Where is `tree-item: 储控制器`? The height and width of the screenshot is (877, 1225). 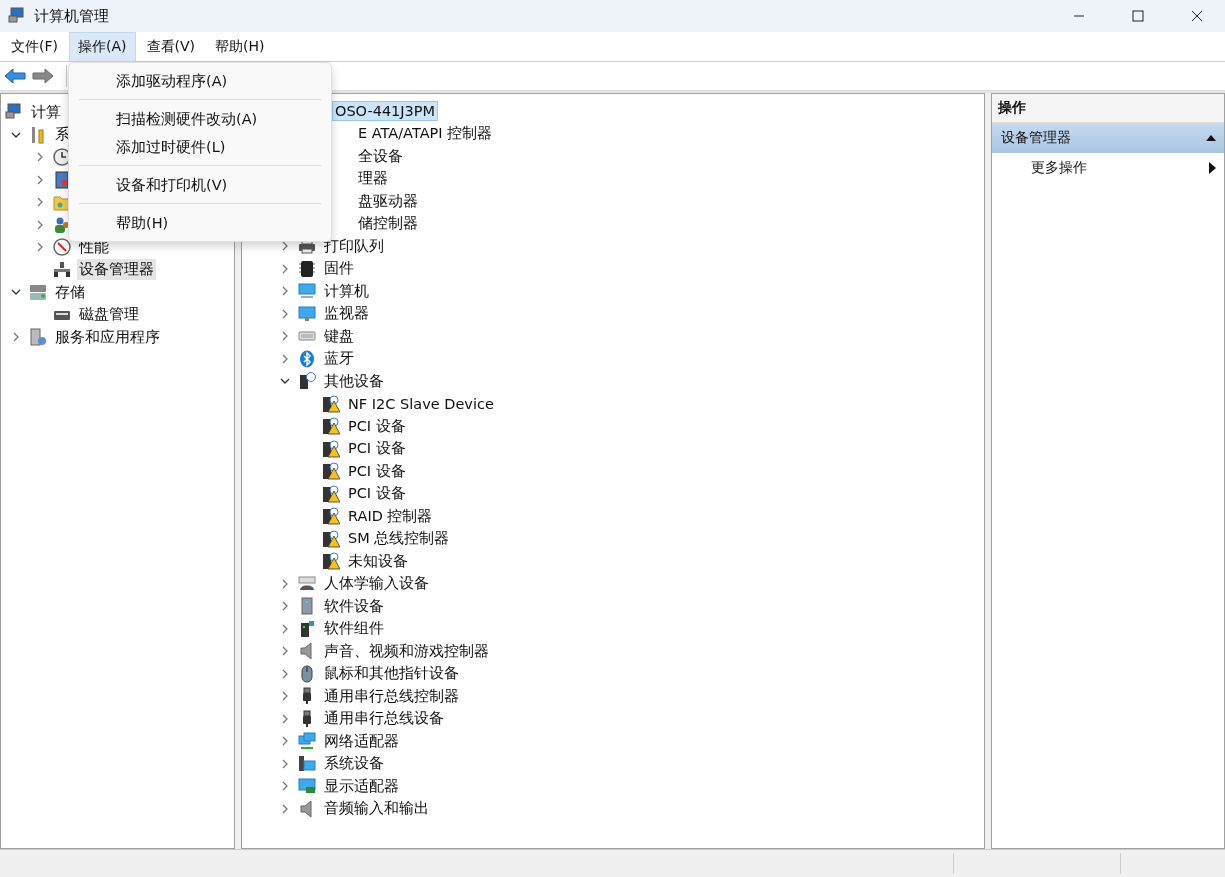 tree-item: 储控制器 is located at coordinates (388, 224).